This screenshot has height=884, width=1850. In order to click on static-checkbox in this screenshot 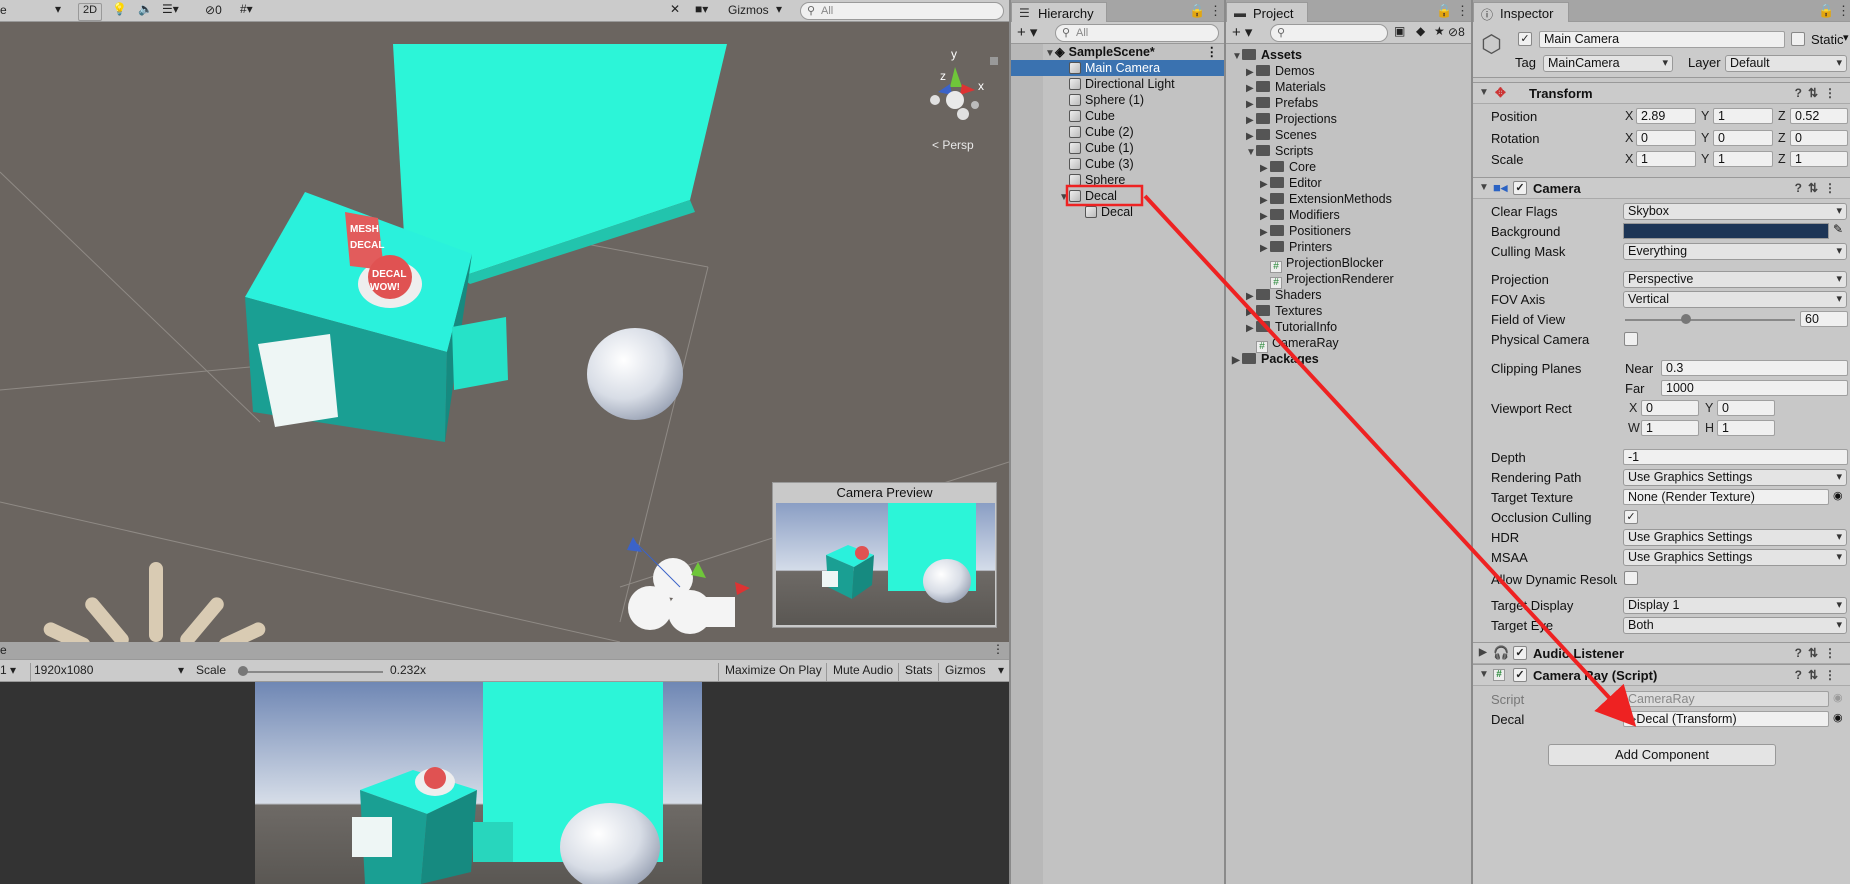, I will do `click(1798, 39)`.